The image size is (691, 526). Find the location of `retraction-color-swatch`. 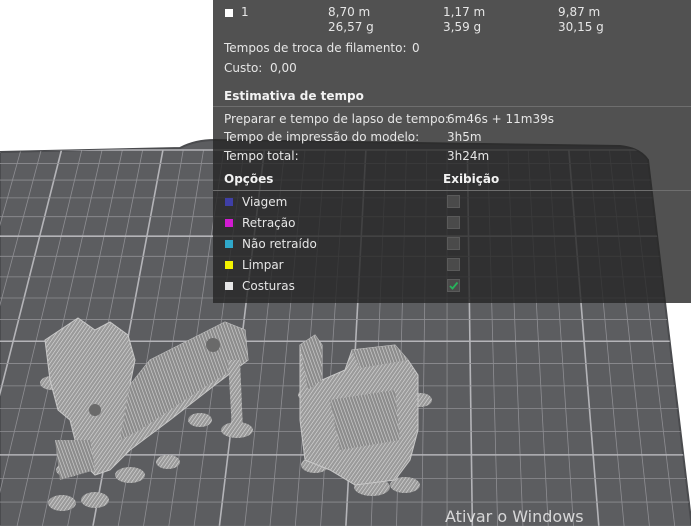

retraction-color-swatch is located at coordinates (229, 223).